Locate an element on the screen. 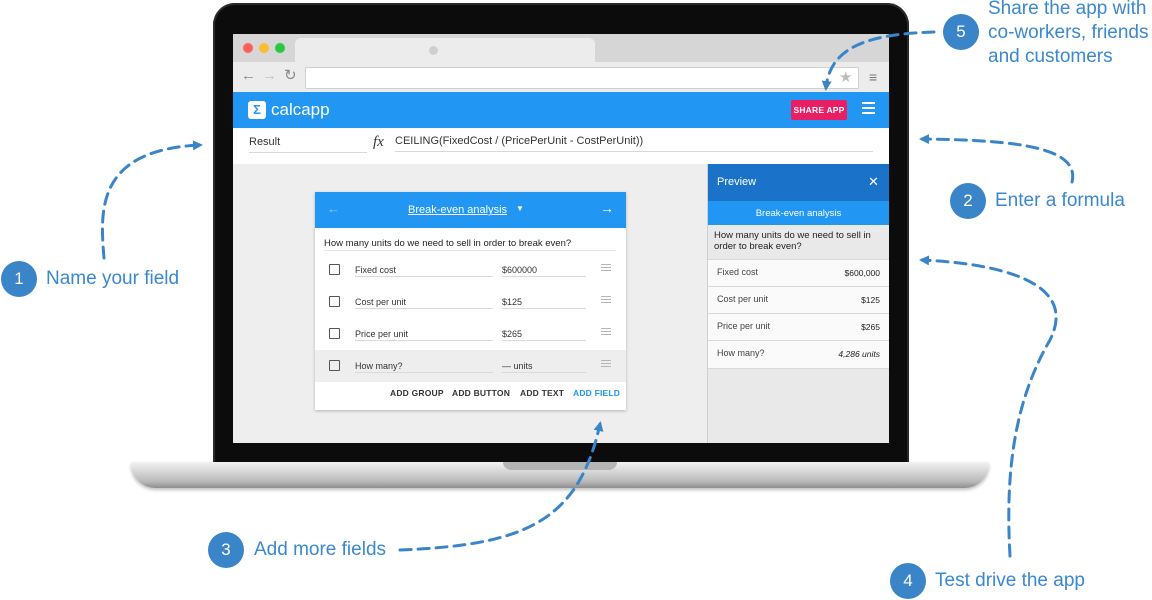 The image size is (1152, 600). step-5-label-line-3: and customers is located at coordinates (1050, 56).